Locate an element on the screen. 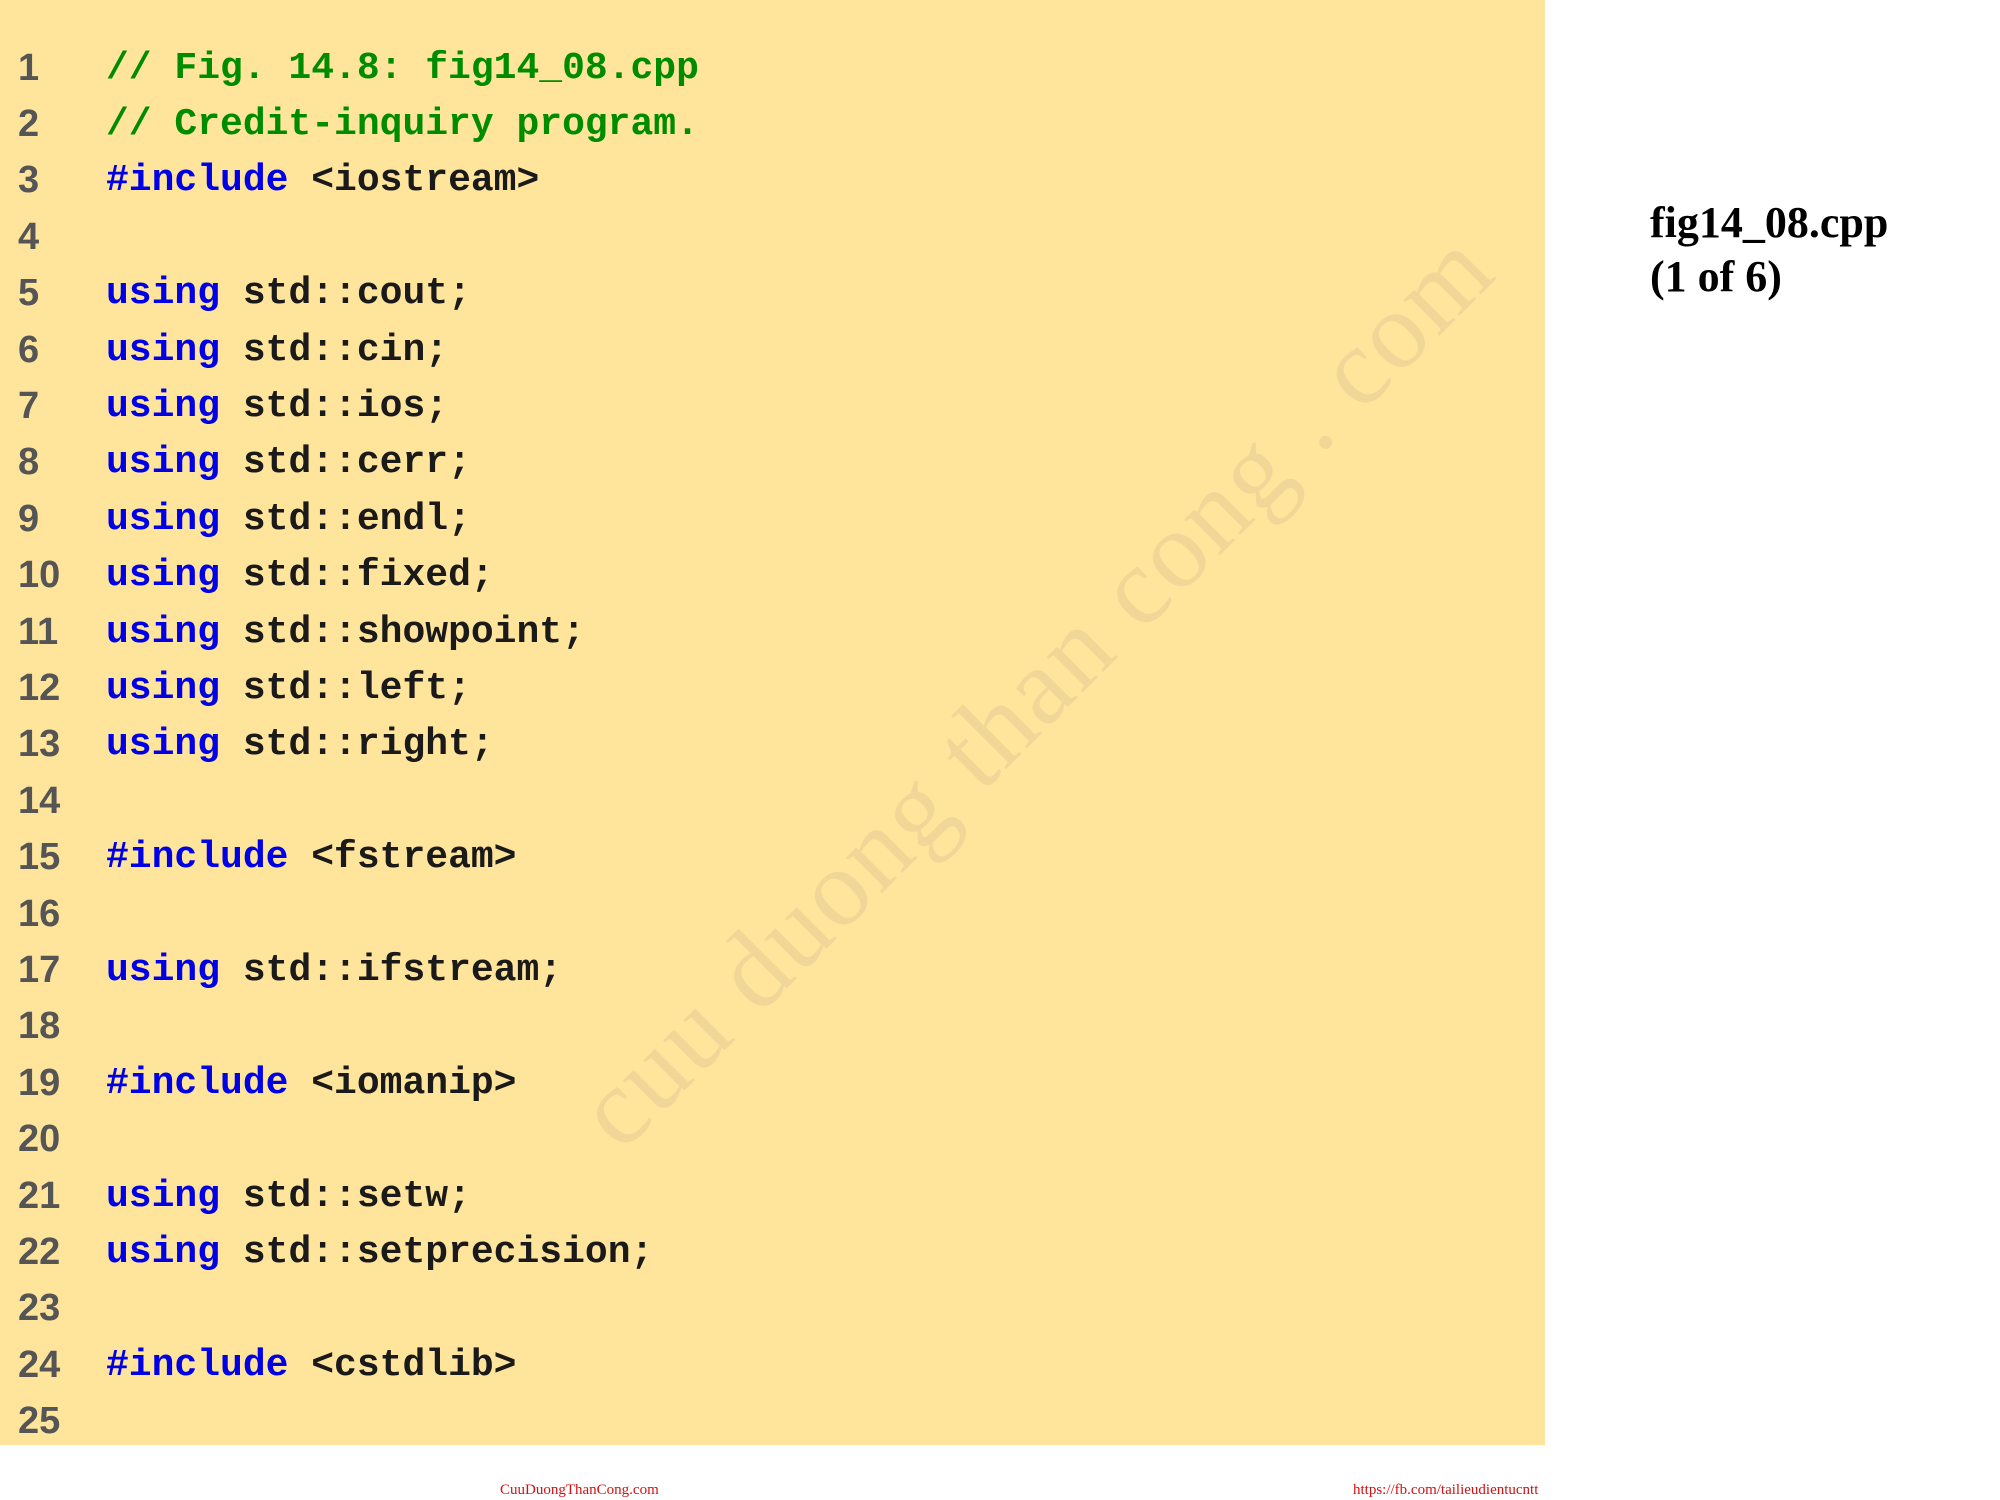 The width and height of the screenshot is (2000, 1500). code-text: #include <iostream> is located at coordinates (322, 180).